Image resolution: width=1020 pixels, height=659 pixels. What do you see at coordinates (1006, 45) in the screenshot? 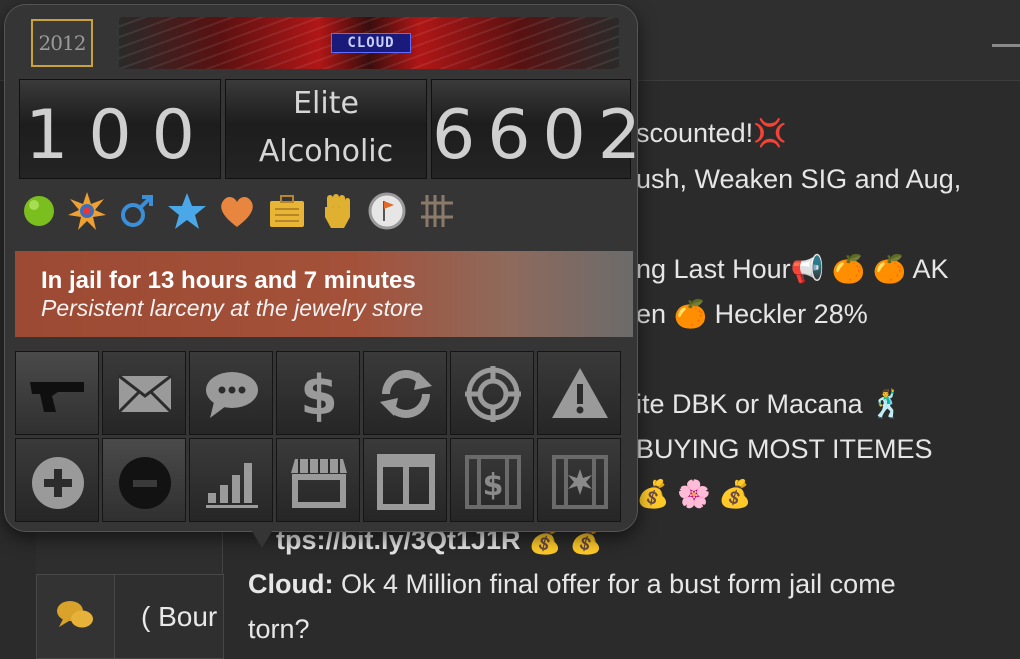
I see `minimize-icon` at bounding box center [1006, 45].